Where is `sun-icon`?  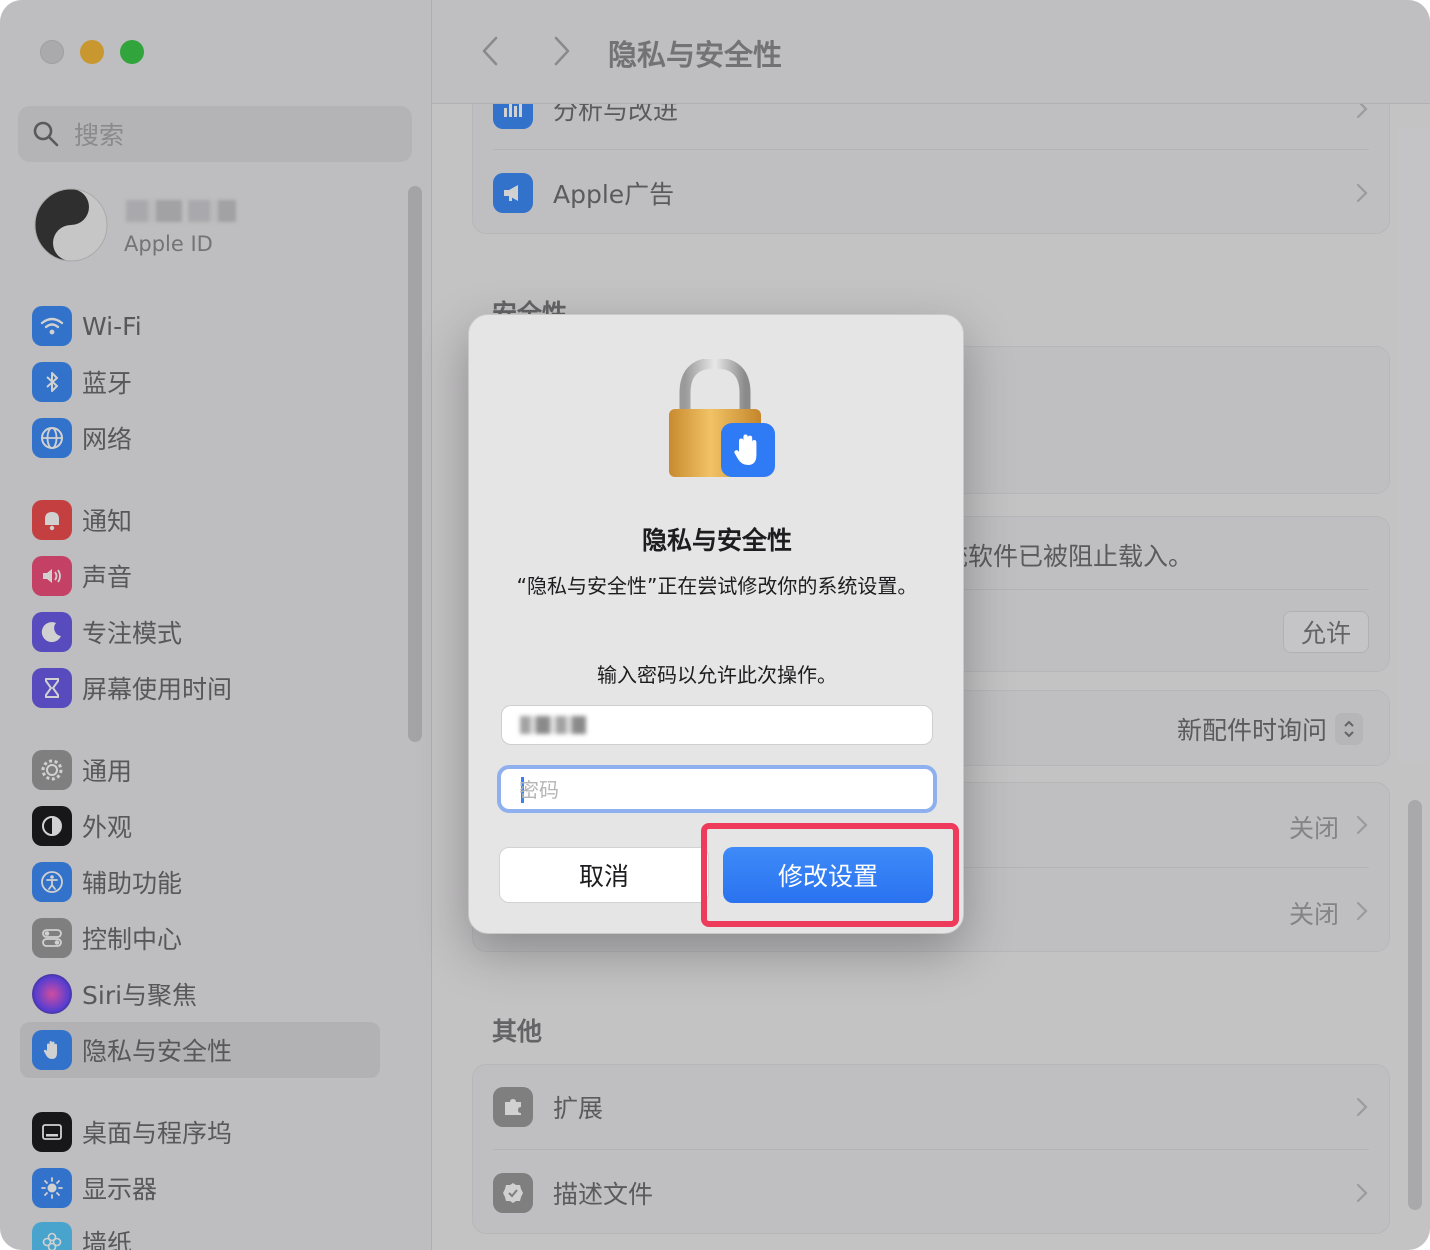 sun-icon is located at coordinates (52, 1188).